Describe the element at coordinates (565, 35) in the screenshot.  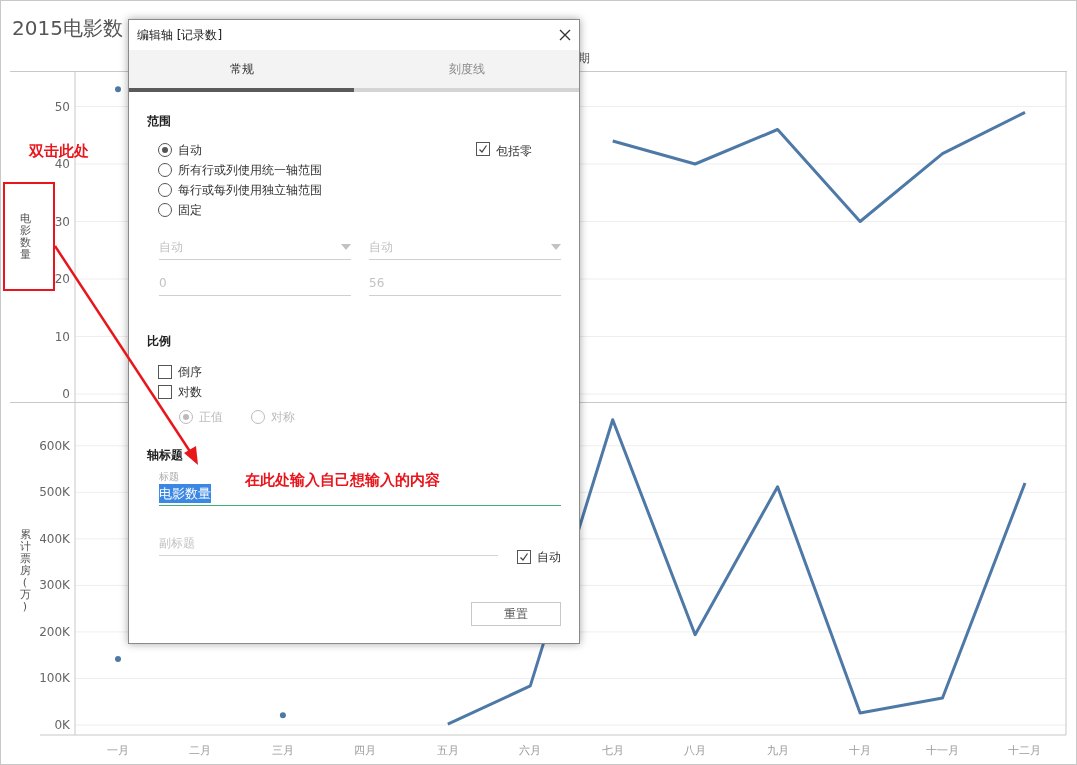
I see `close-icon` at that location.